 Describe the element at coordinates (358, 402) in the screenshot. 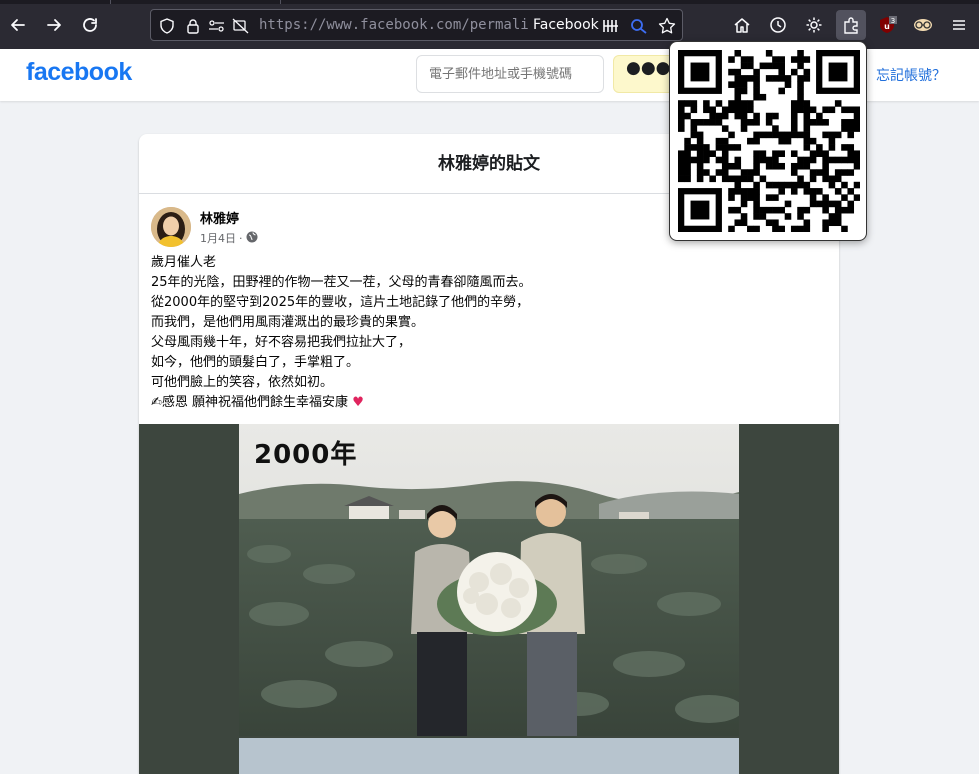

I see `heart-icon: ♥` at that location.